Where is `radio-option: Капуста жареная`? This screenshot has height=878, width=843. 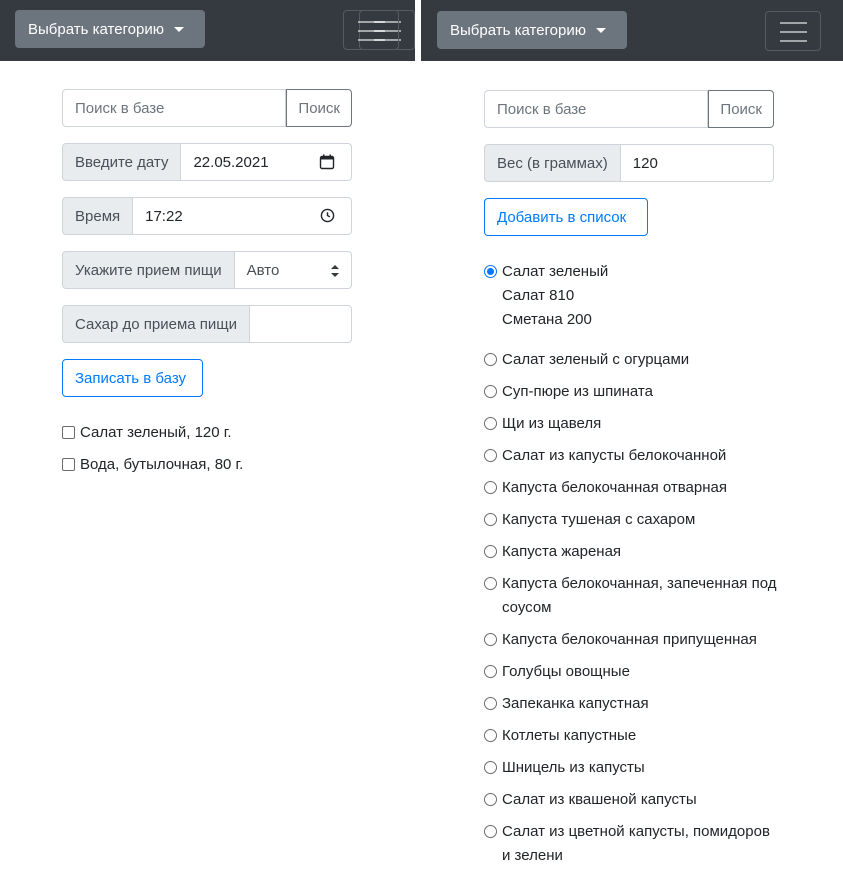
radio-option: Капуста жареная is located at coordinates (630, 552).